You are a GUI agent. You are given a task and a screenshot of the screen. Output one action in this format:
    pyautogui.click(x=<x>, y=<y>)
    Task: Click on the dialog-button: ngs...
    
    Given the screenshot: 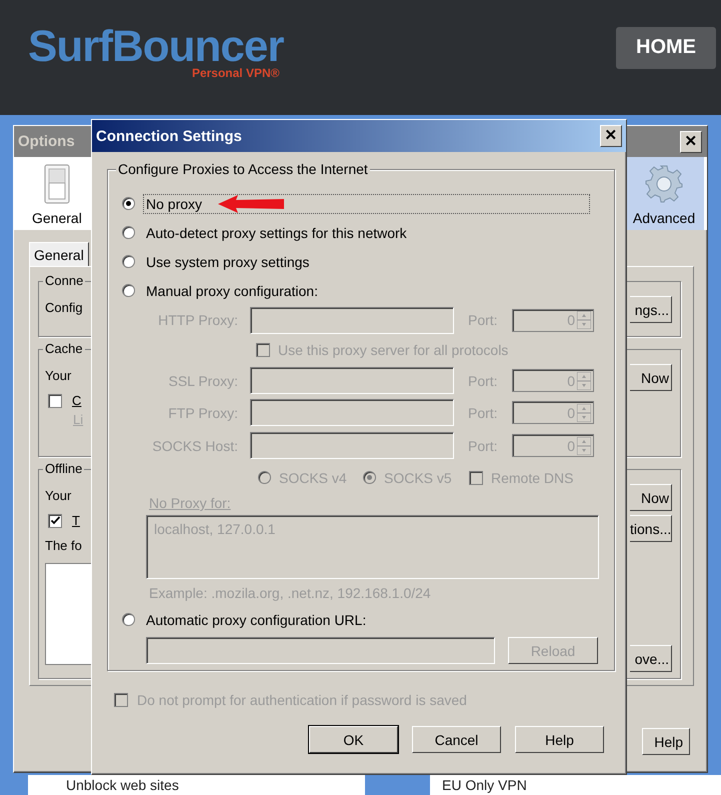 What is the action you would take?
    pyautogui.click(x=651, y=309)
    